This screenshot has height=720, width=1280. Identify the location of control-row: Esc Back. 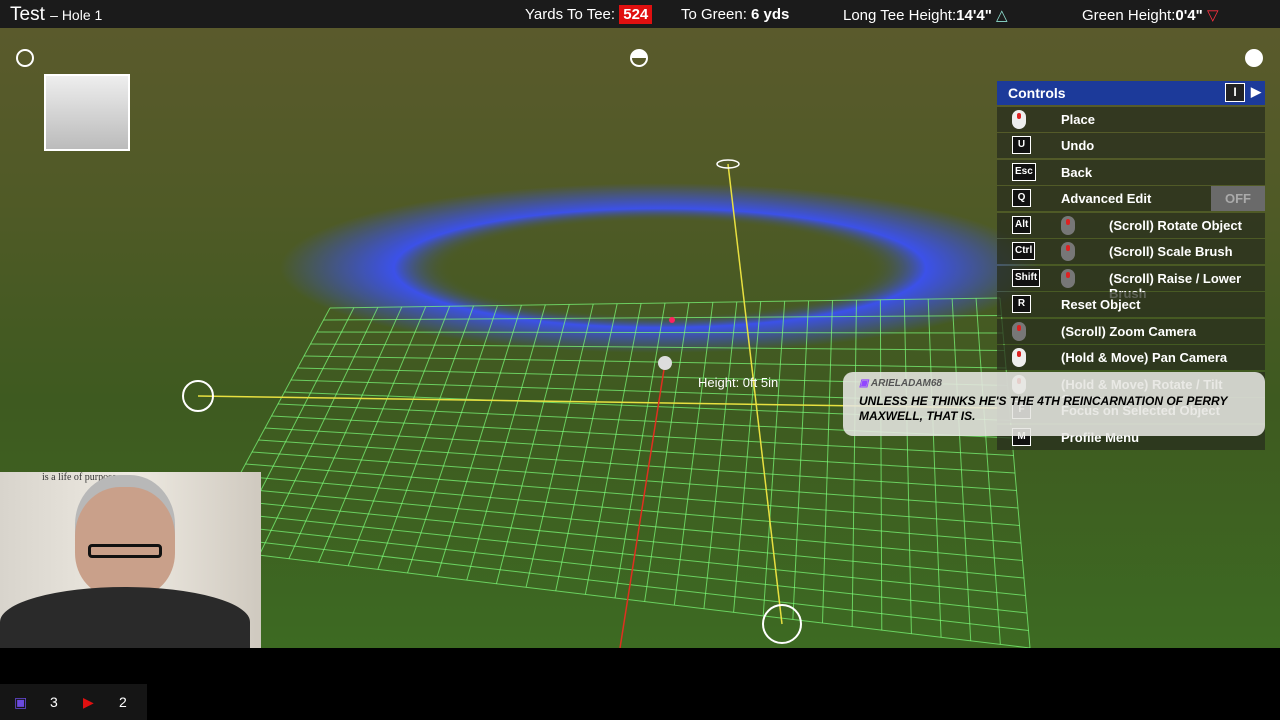
(1131, 172).